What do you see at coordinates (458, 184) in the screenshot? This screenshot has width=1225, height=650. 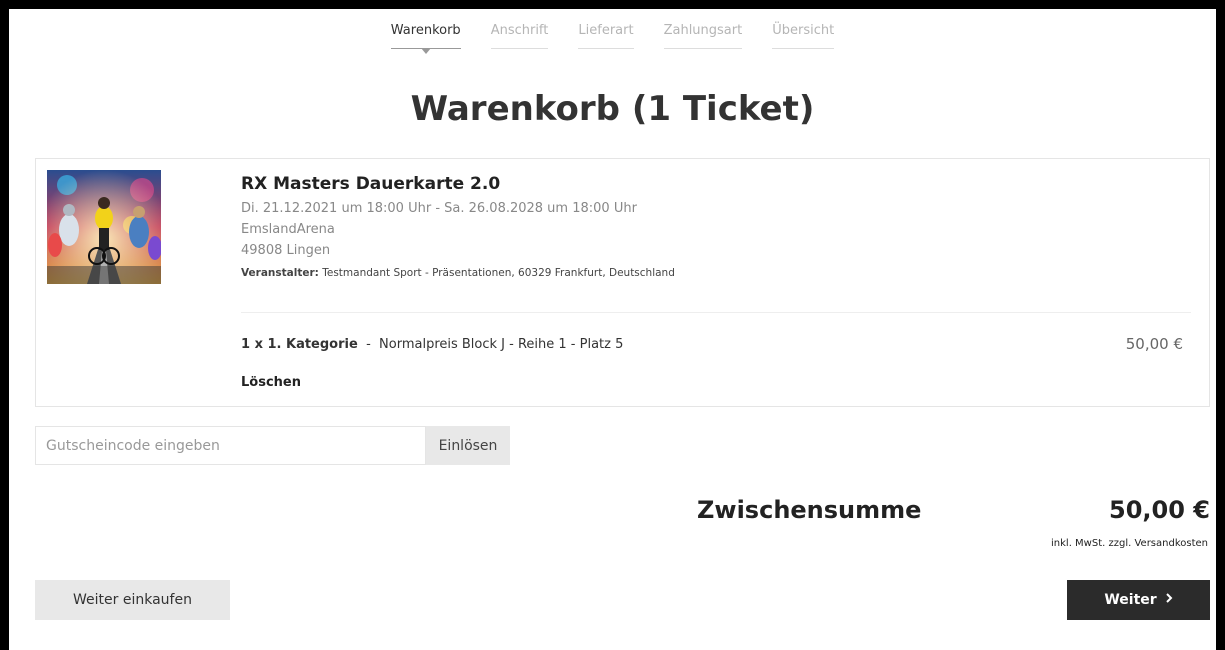 I see `event-title: RX Masters Dauerkarte 2.0` at bounding box center [458, 184].